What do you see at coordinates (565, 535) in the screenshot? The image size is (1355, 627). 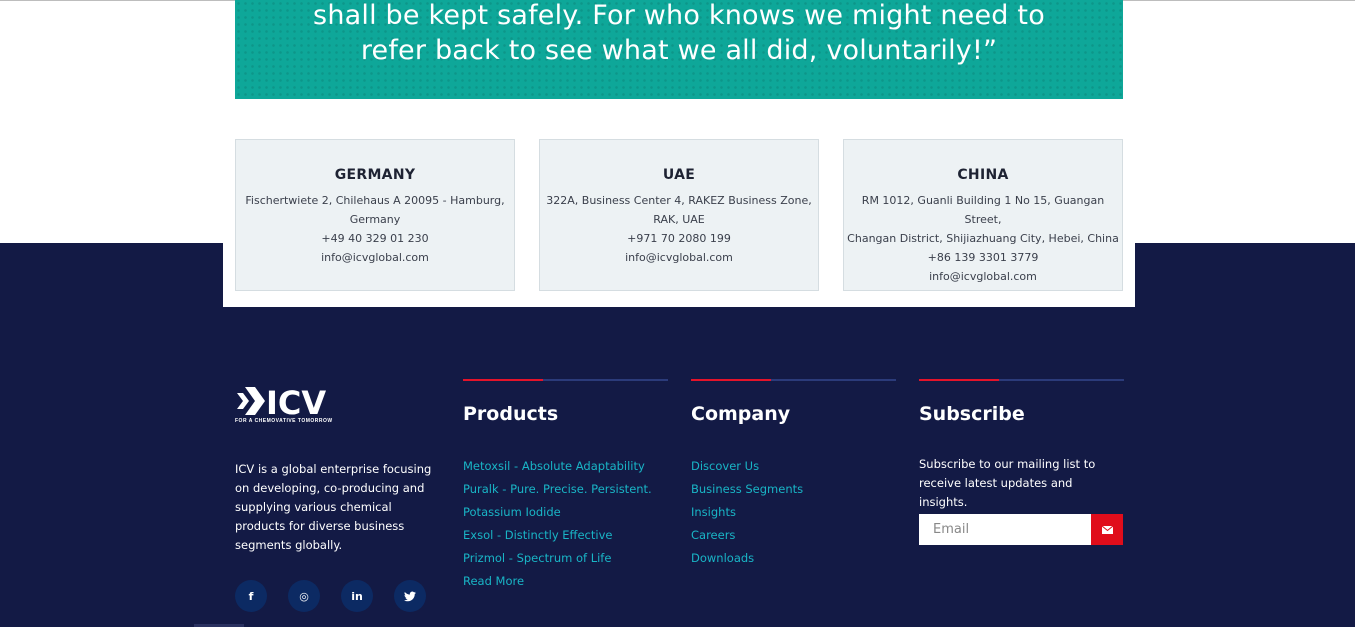 I see `product-link-exsol: Exsol - Distinctly Effective` at bounding box center [565, 535].